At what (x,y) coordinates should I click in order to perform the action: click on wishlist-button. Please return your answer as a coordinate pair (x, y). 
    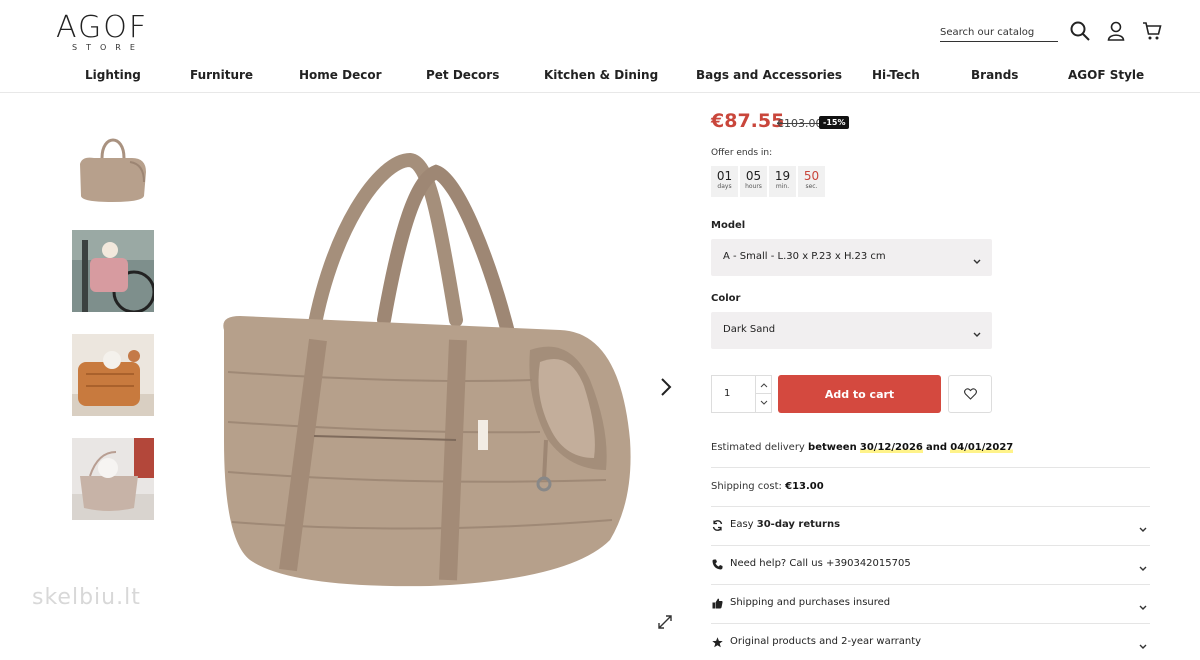
    Looking at the image, I should click on (970, 394).